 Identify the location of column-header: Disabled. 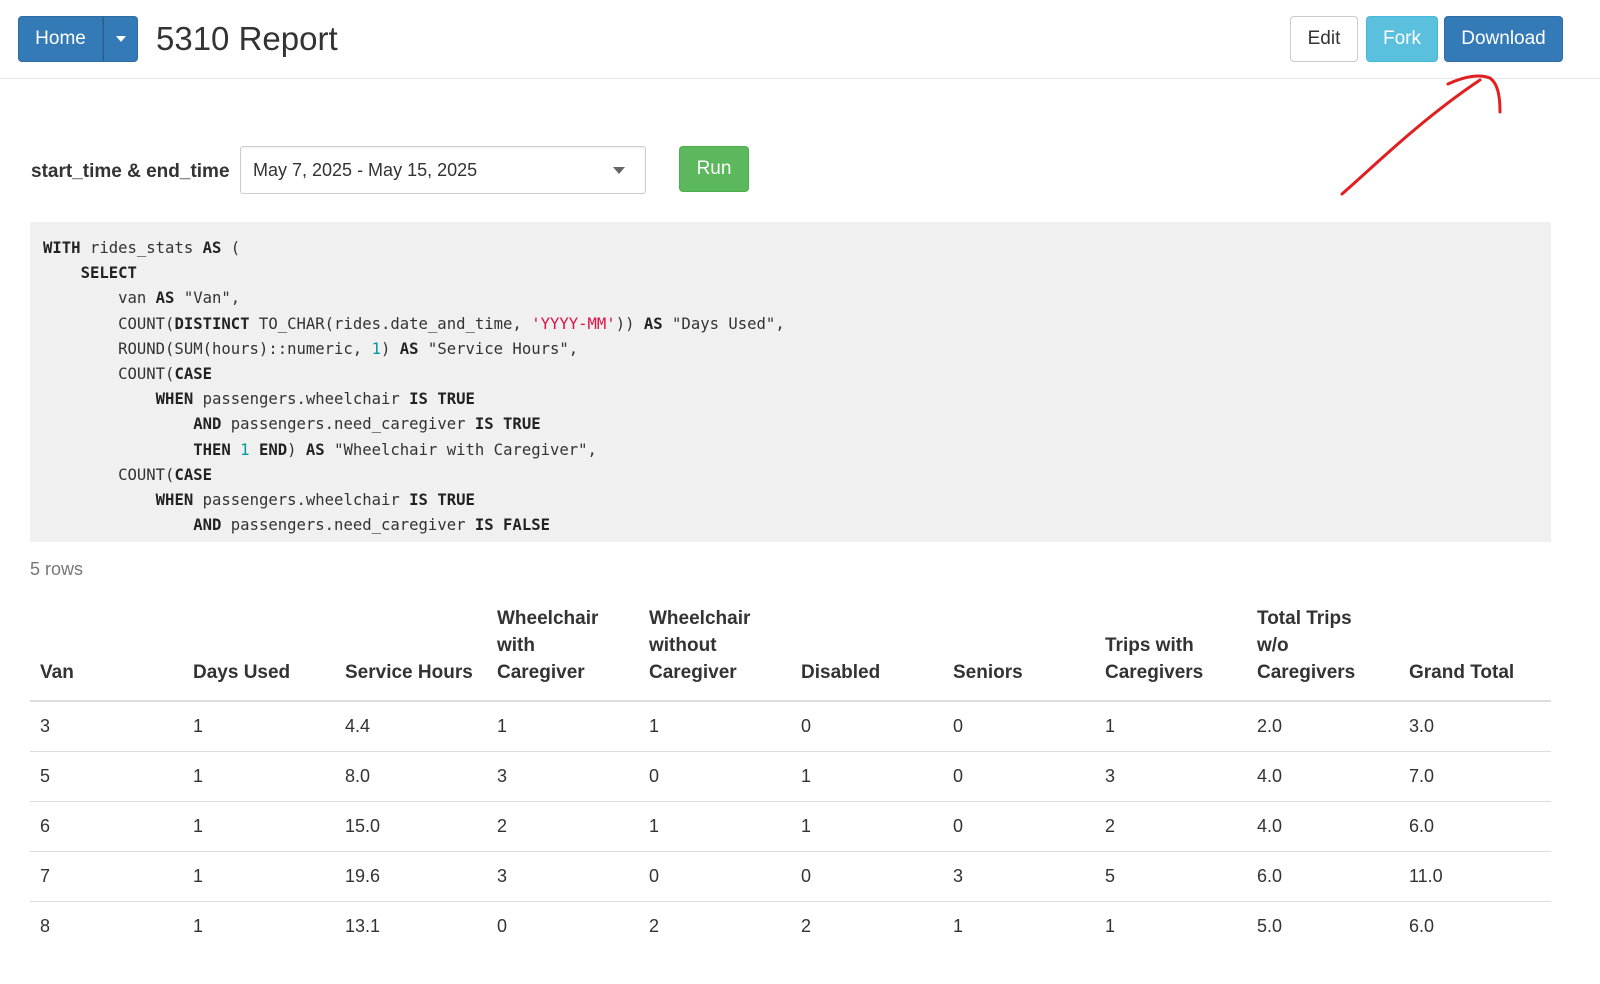
(867, 652).